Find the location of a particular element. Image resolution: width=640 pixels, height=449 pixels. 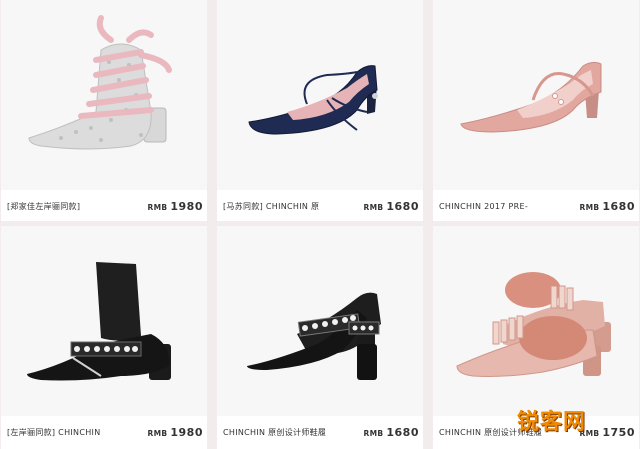

product-caption: [左岸骊同款] CHINCHIN RMB 1980 is located at coordinates (104, 432).